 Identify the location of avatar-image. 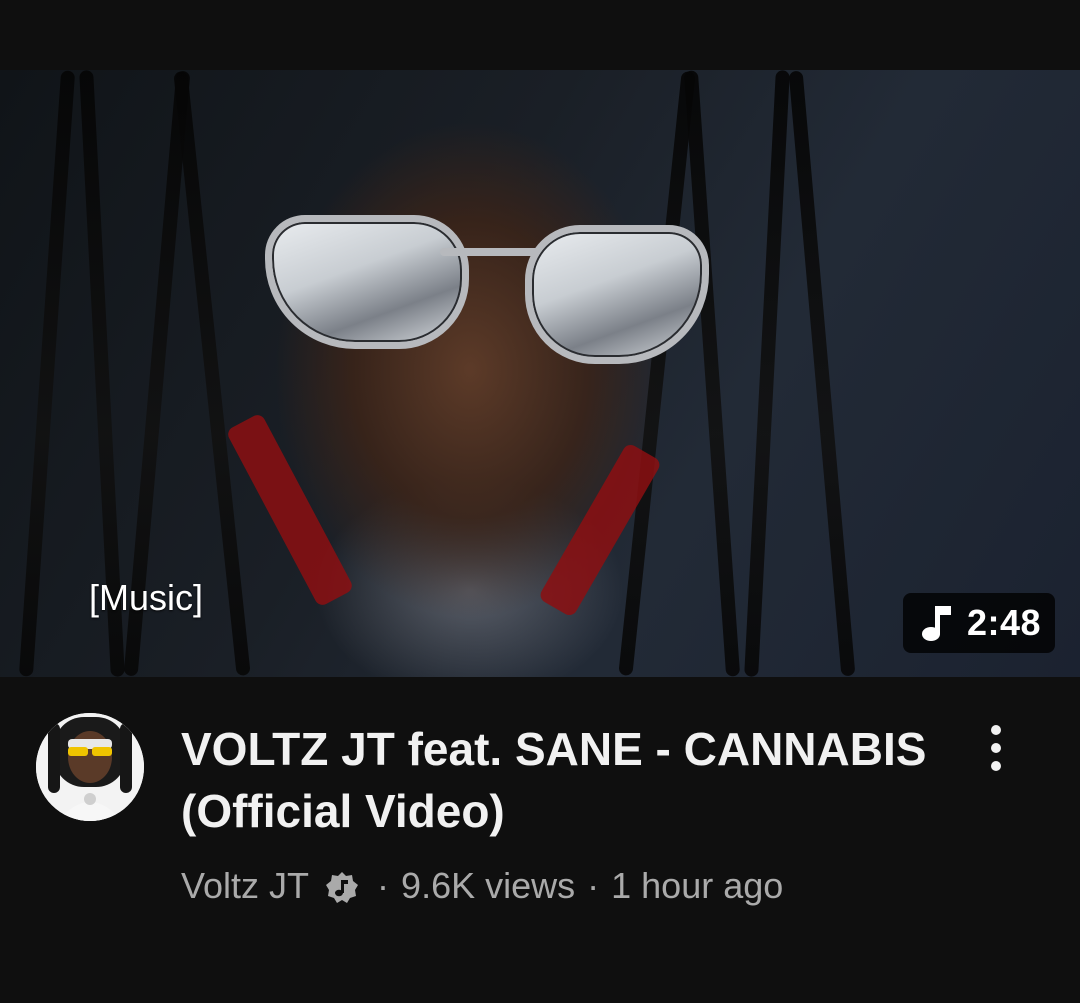
(90, 767).